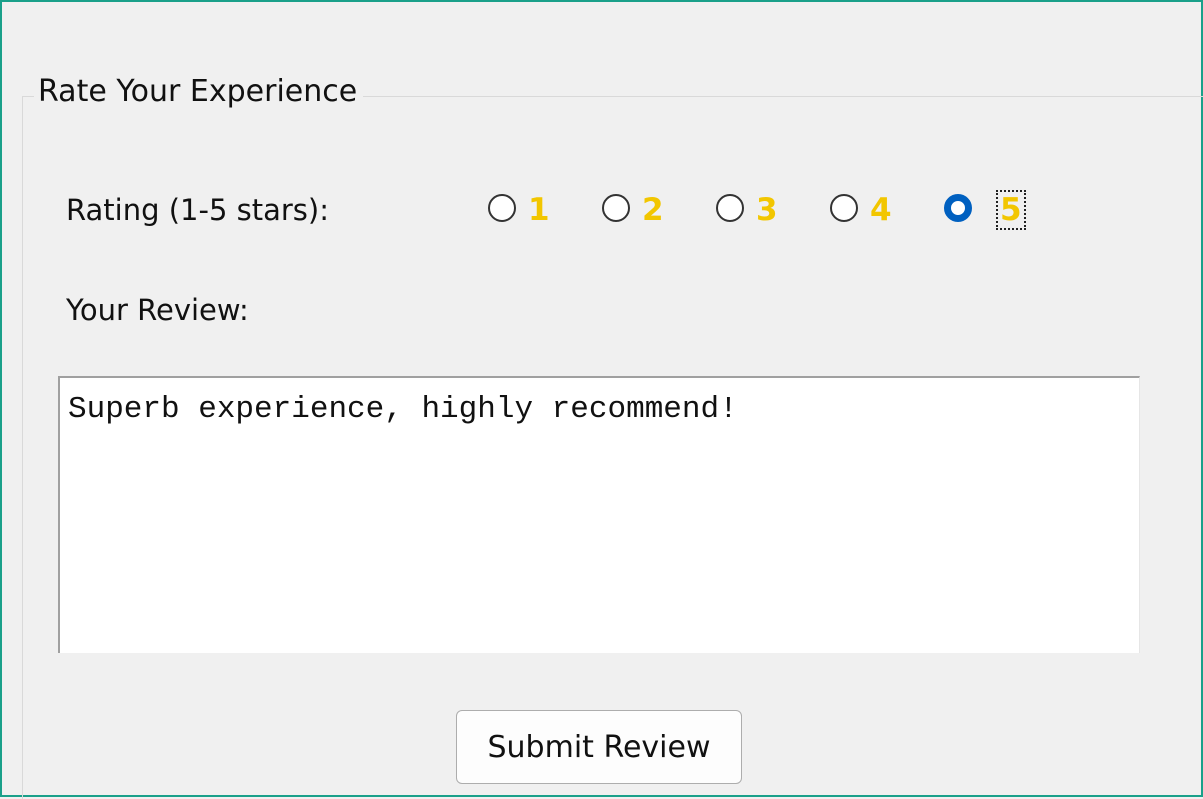  What do you see at coordinates (539, 210) in the screenshot?
I see `rating-option-label-1: 1` at bounding box center [539, 210].